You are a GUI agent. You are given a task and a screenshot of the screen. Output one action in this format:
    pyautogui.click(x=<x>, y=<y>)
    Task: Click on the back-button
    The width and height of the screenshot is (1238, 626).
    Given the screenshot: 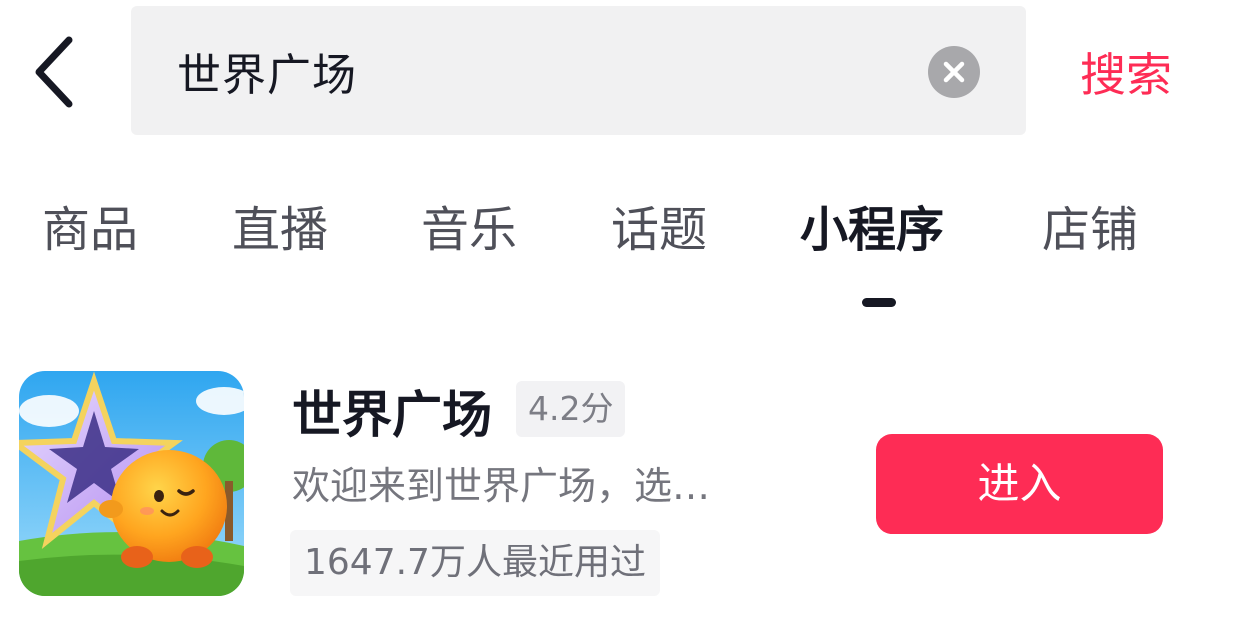 What is the action you would take?
    pyautogui.click(x=54, y=72)
    